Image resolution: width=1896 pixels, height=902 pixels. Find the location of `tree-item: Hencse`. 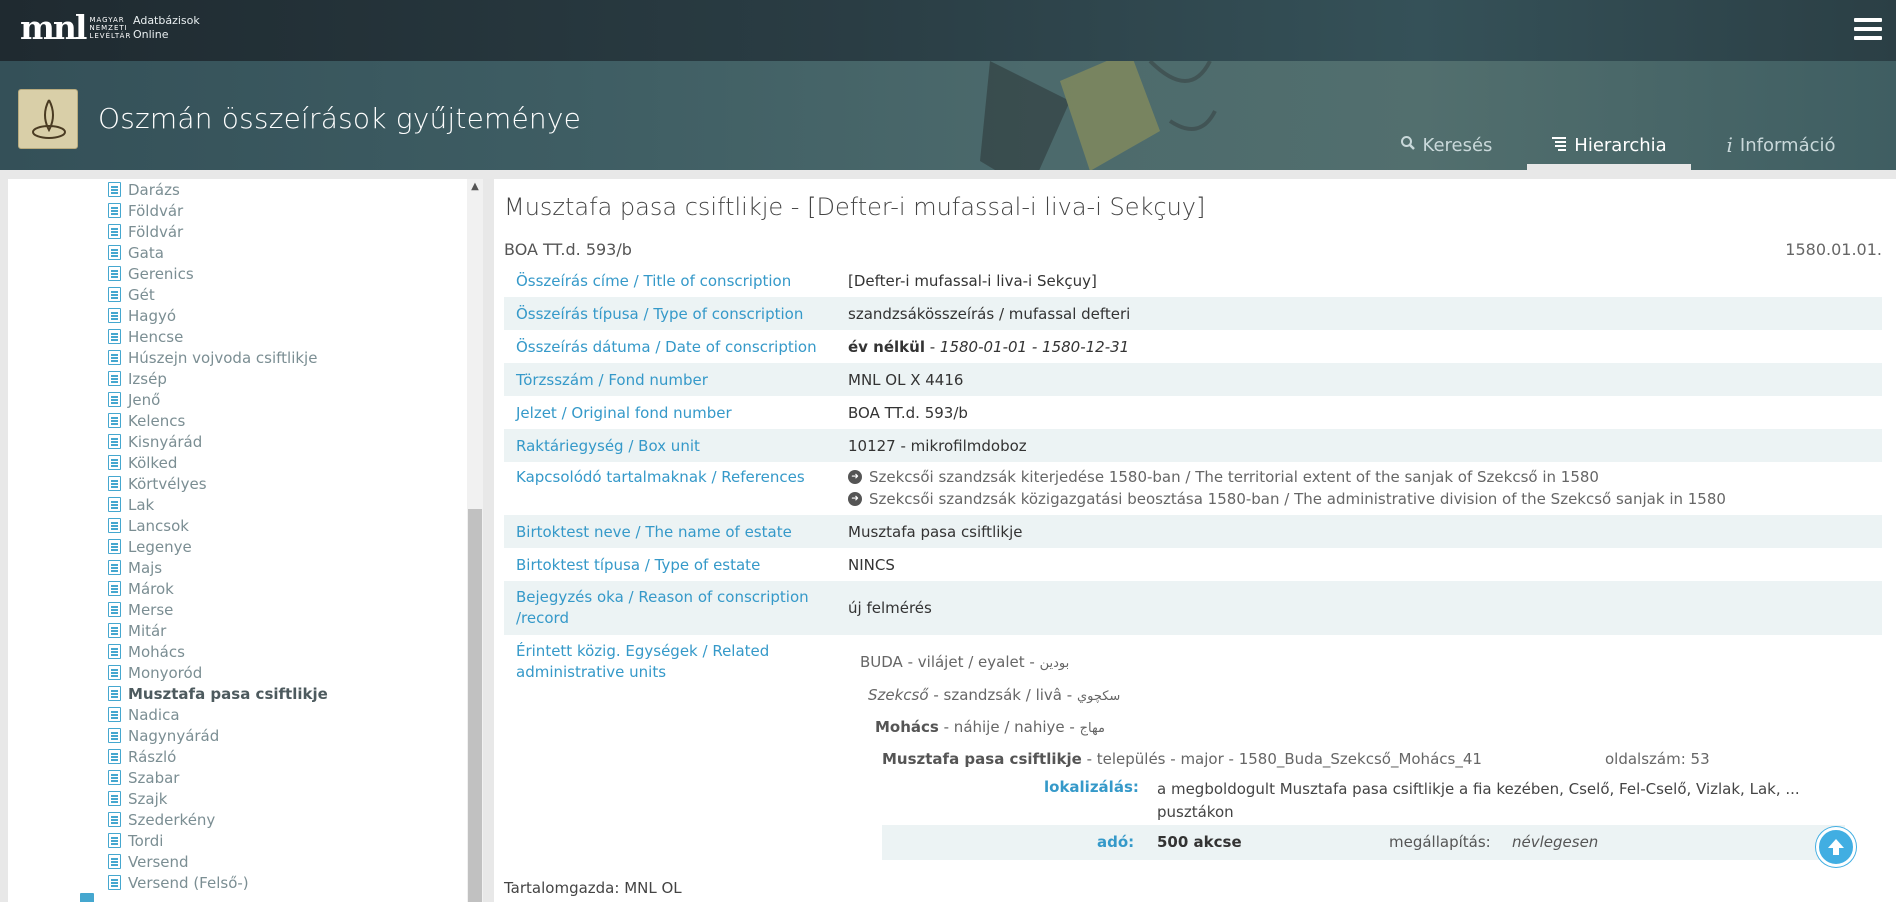

tree-item: Hencse is located at coordinates (218, 336).